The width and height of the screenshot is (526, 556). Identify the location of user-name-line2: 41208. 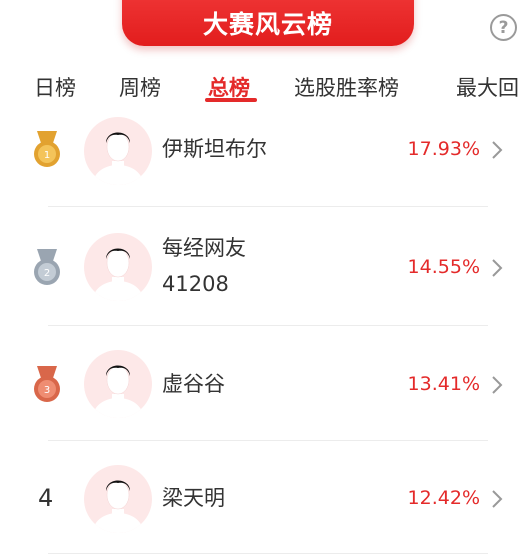
(195, 284).